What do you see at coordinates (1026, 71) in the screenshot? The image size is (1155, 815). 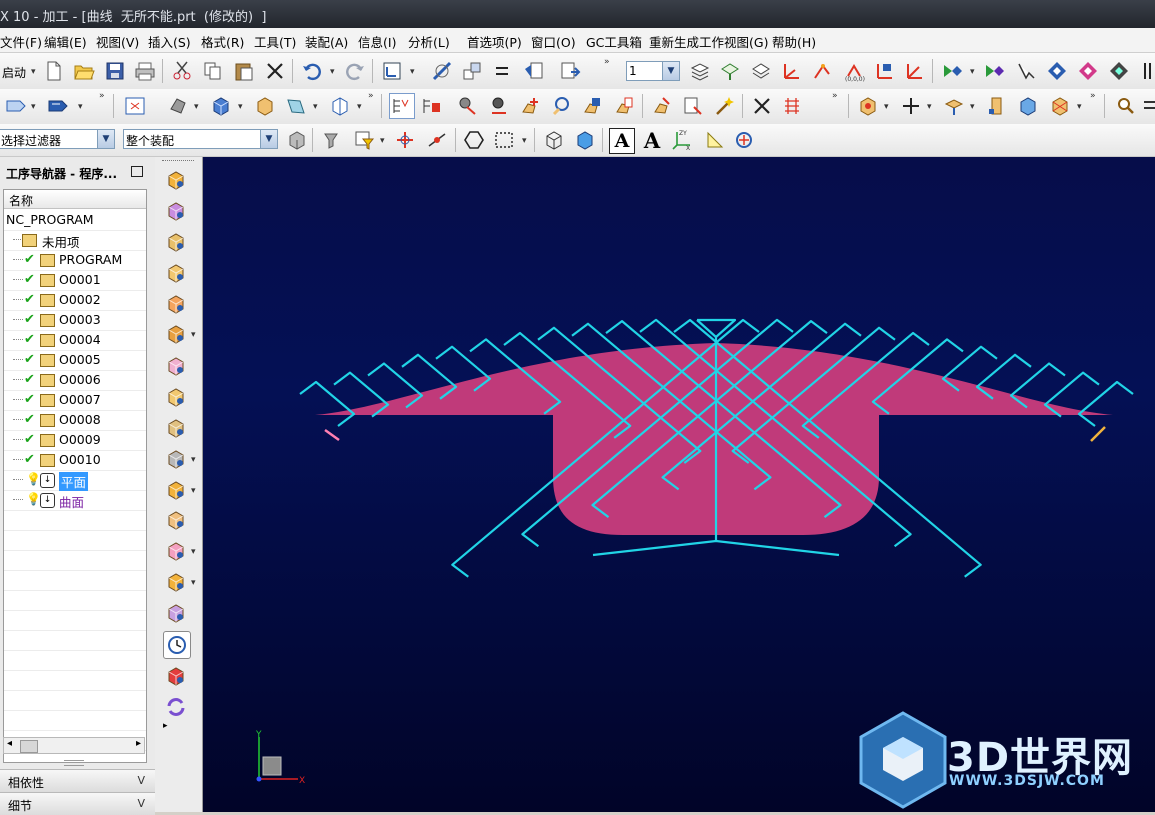 I see `machine-sim-icon` at bounding box center [1026, 71].